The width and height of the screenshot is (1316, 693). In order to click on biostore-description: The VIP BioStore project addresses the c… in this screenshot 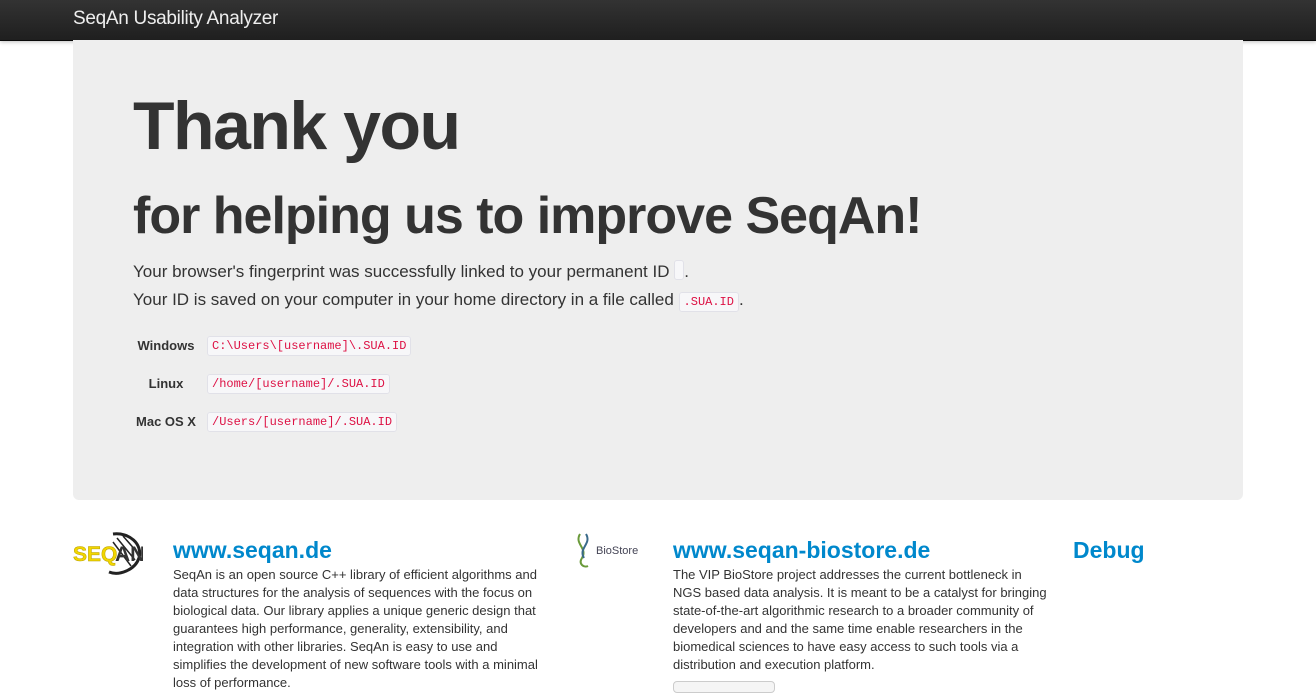, I will do `click(860, 619)`.